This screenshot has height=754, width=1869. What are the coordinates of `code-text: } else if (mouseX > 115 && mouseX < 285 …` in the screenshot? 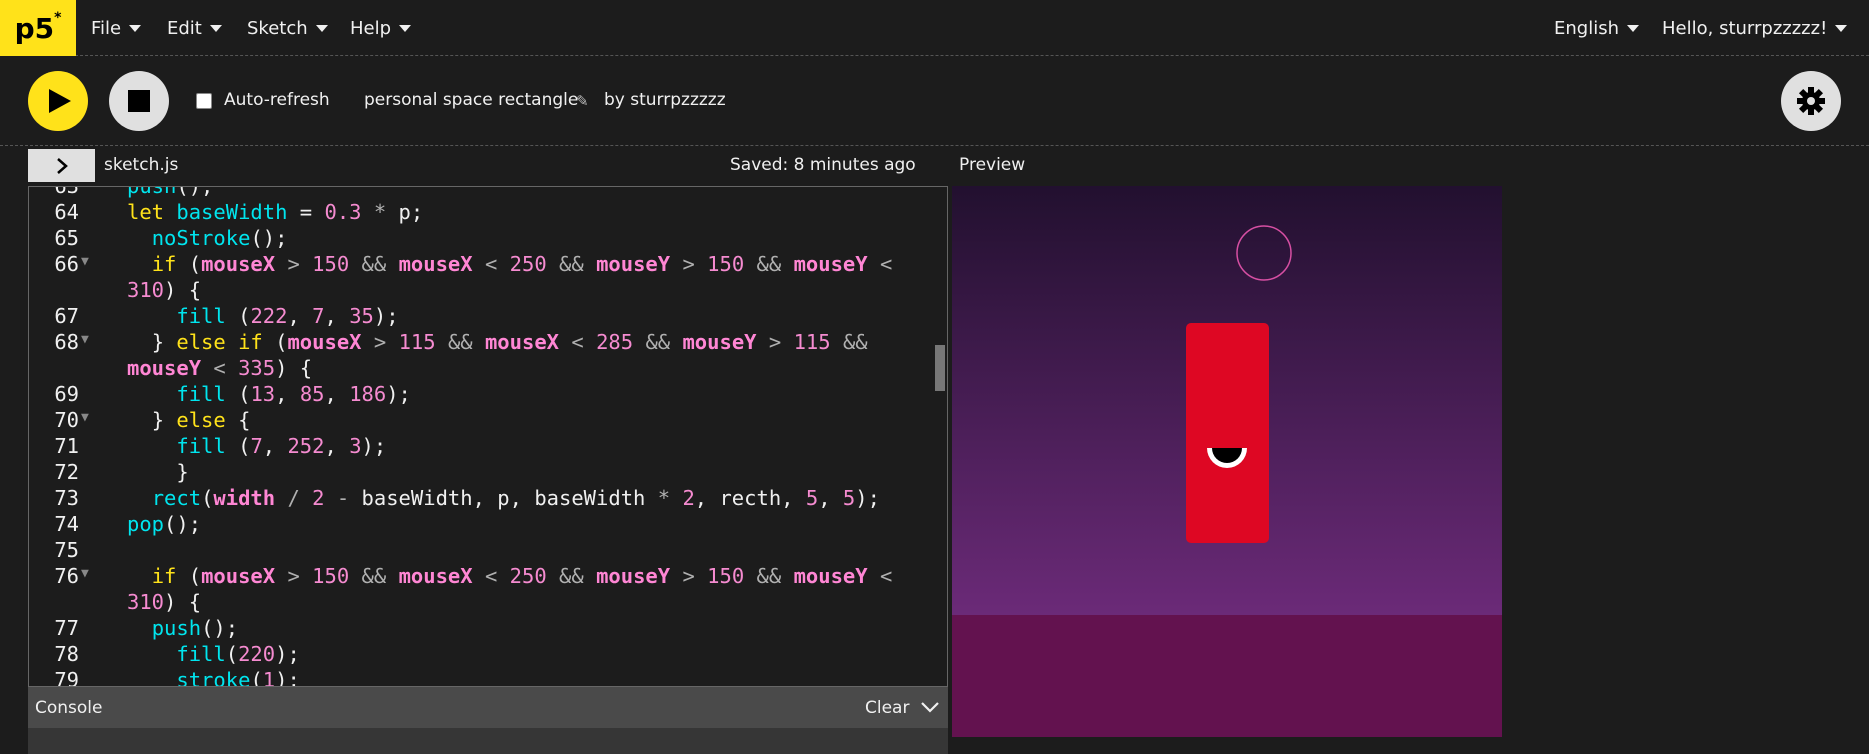 It's located at (497, 355).